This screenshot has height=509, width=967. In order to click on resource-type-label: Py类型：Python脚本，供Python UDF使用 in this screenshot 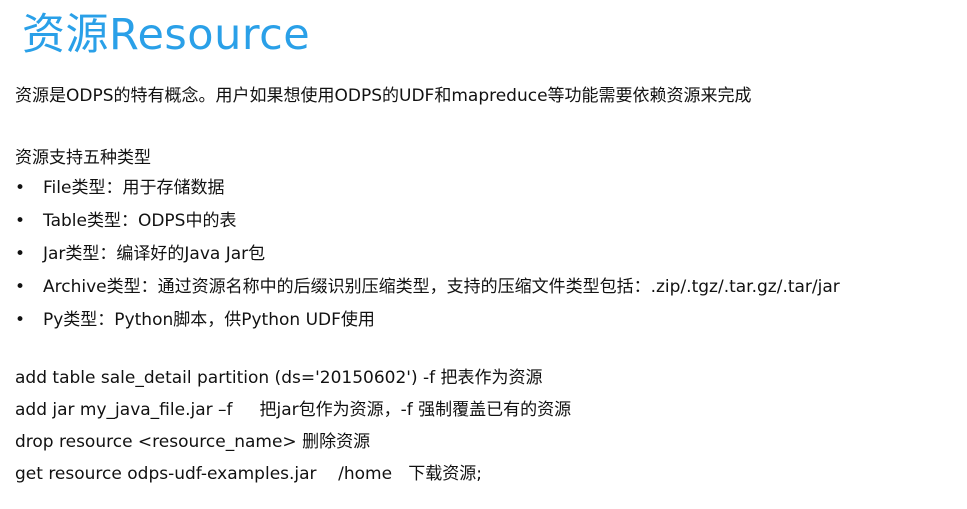, I will do `click(209, 320)`.